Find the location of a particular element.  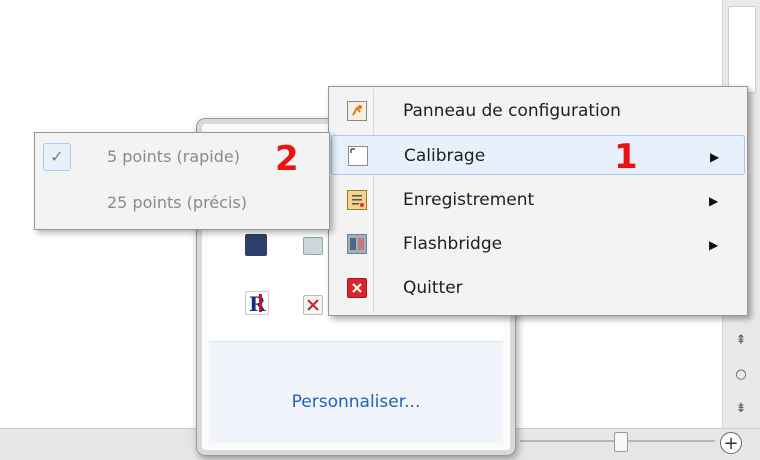

callout-number-2: 2 is located at coordinates (287, 159).